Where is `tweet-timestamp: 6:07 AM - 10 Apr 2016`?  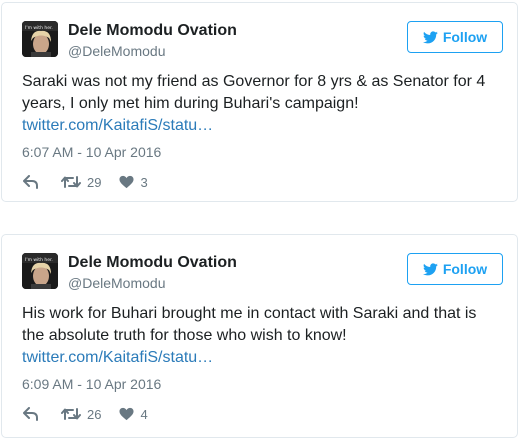
tweet-timestamp: 6:07 AM - 10 Apr 2016 is located at coordinates (91, 152).